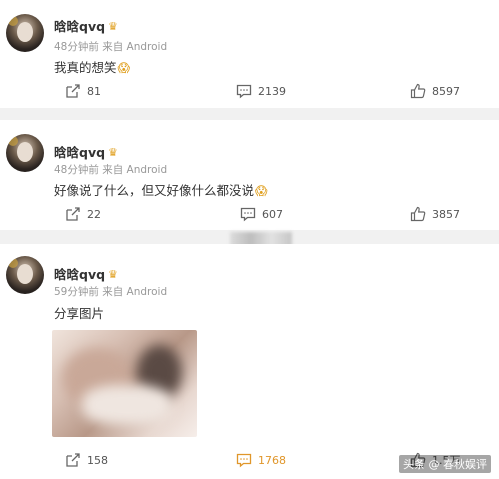 This screenshot has width=499, height=479. Describe the element at coordinates (83, 91) in the screenshot. I see `share-button: 81` at that location.